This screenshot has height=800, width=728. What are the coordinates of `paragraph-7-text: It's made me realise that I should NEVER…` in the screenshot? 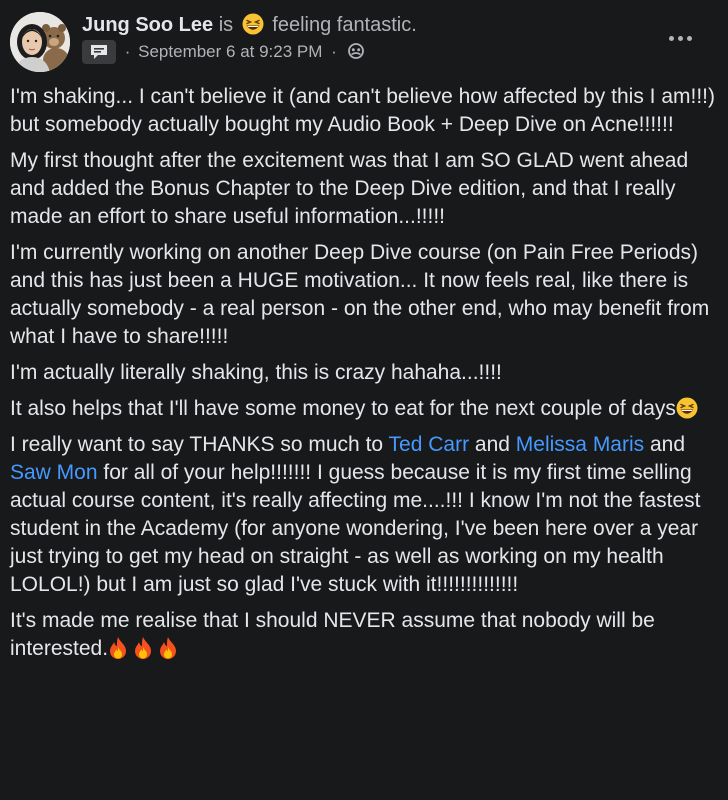 It's located at (332, 634).